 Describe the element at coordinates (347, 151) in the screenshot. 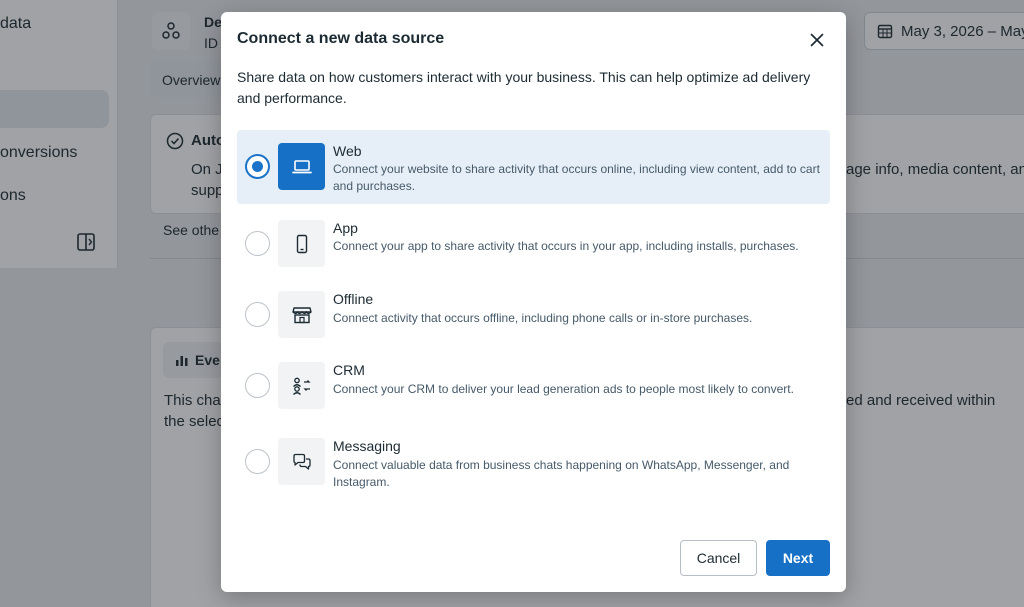

I see `option-title: Web` at that location.